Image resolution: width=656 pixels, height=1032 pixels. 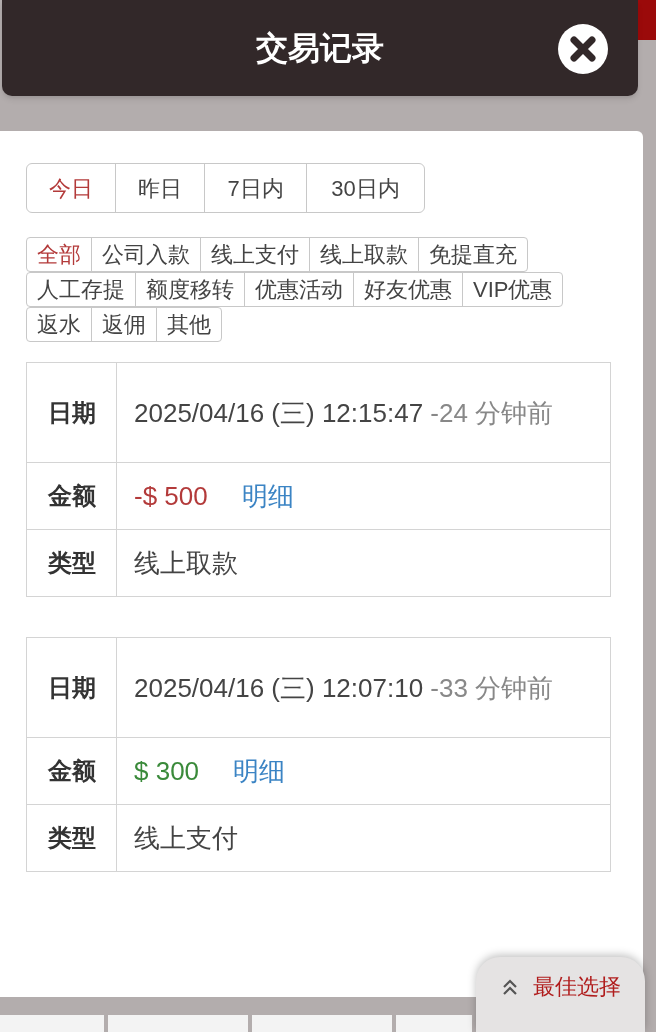 I want to click on category-chip: 返佣, so click(x=123, y=324).